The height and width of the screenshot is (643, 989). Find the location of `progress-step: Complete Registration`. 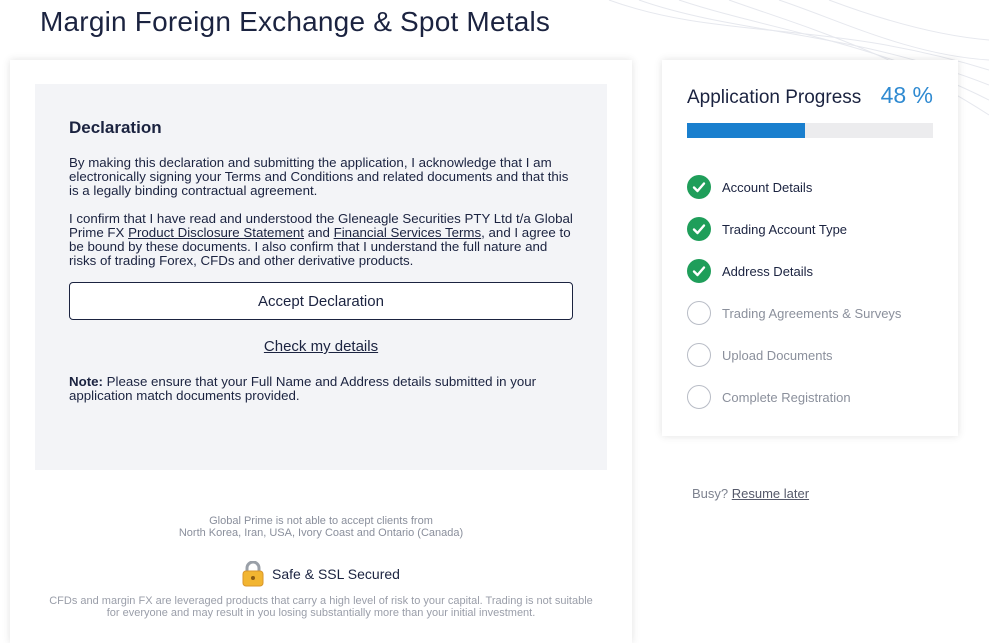

progress-step: Complete Registration is located at coordinates (810, 397).